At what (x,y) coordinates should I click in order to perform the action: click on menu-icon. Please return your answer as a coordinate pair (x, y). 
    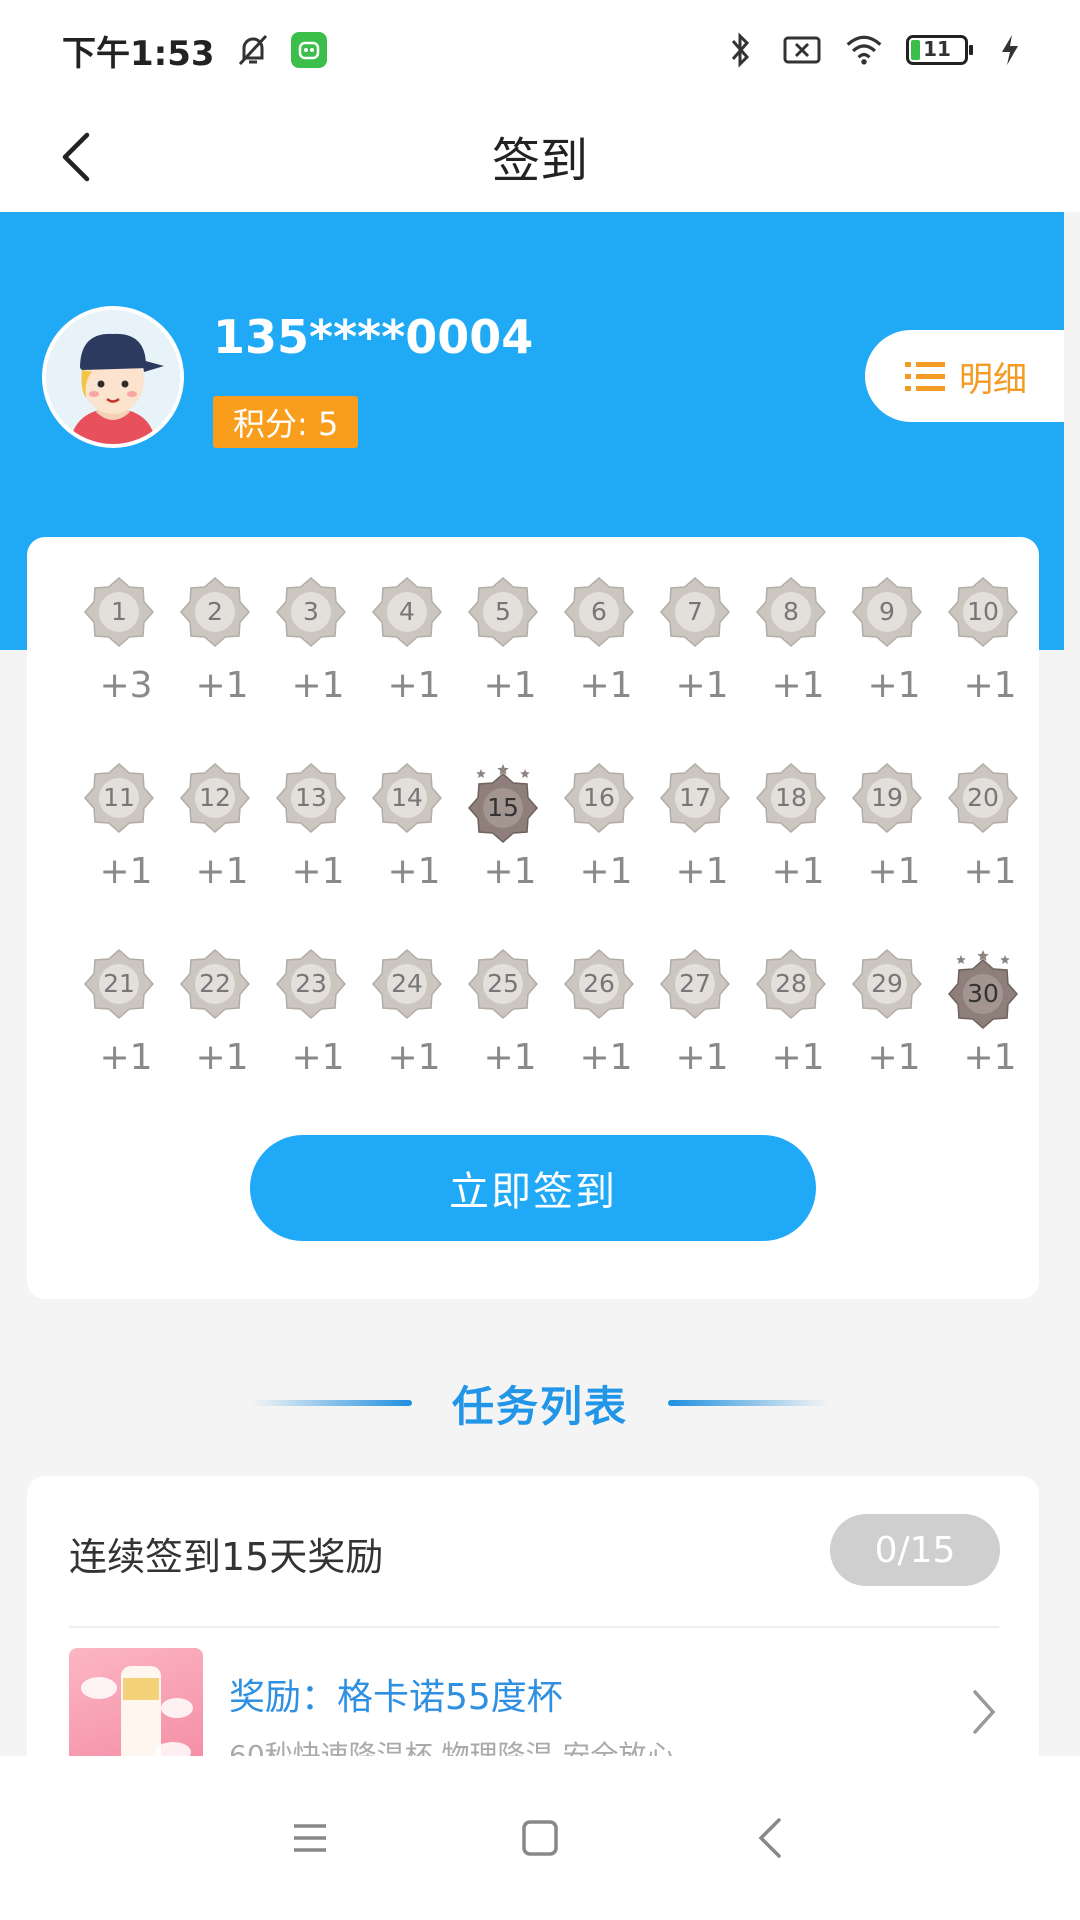
    Looking at the image, I should click on (310, 1838).